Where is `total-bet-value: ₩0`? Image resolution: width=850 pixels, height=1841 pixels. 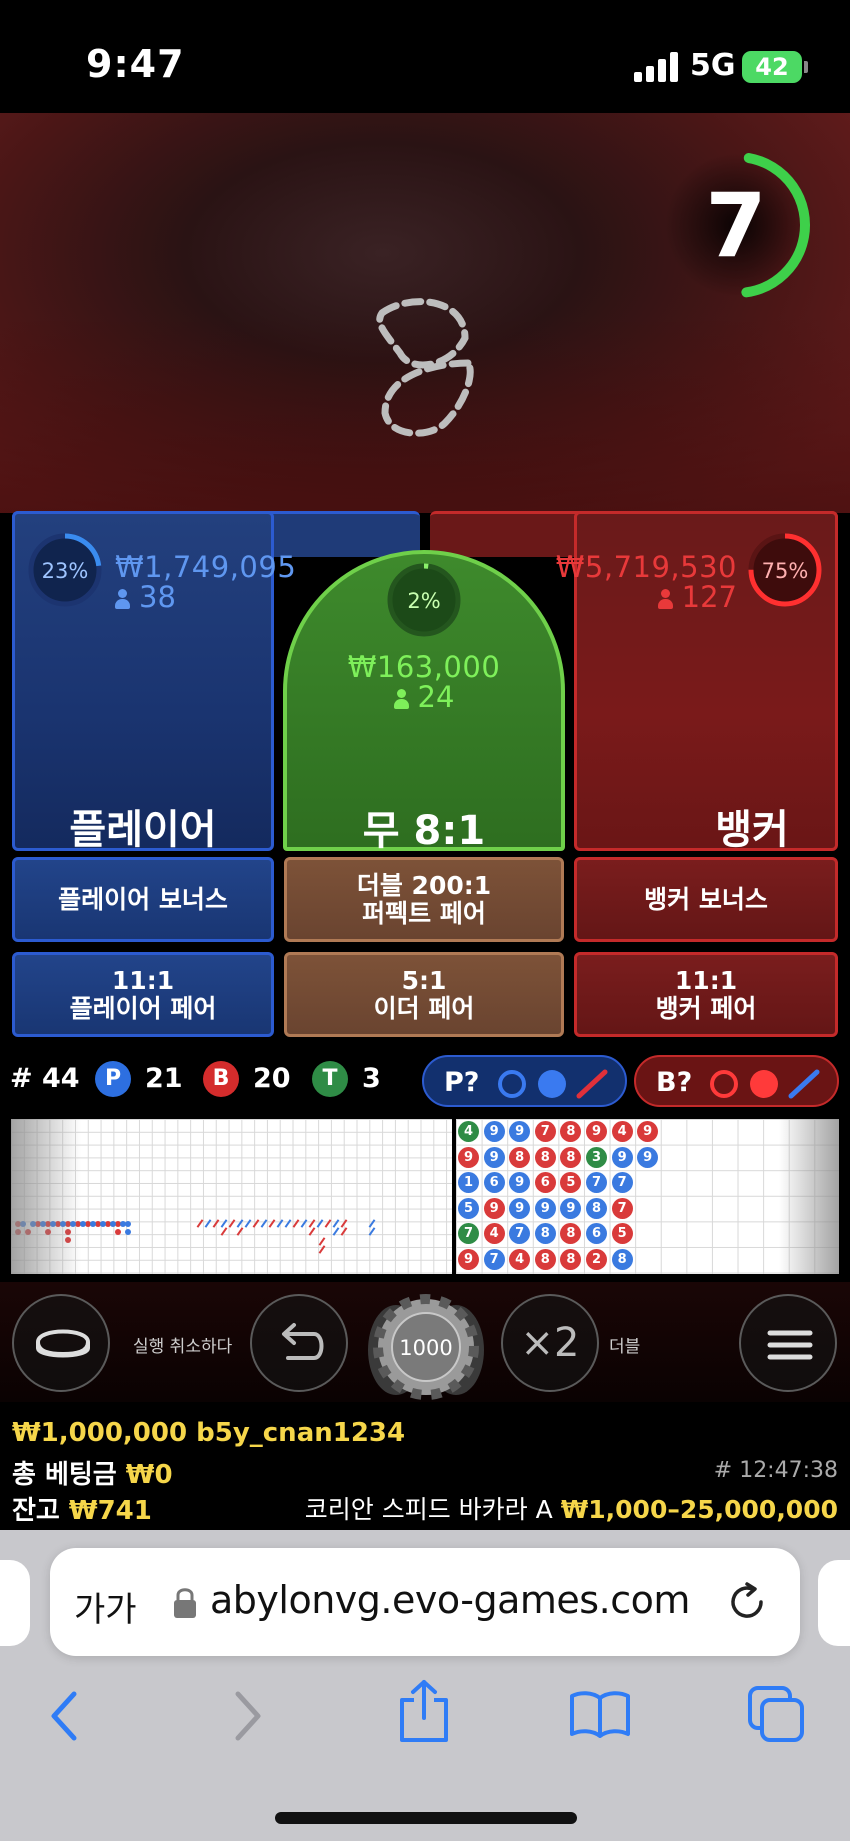
total-bet-value: ₩0 is located at coordinates (149, 1475).